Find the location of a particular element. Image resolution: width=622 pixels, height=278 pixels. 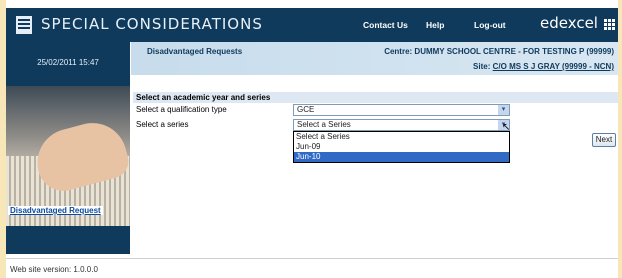

series-option: Jun-09 is located at coordinates (401, 147).